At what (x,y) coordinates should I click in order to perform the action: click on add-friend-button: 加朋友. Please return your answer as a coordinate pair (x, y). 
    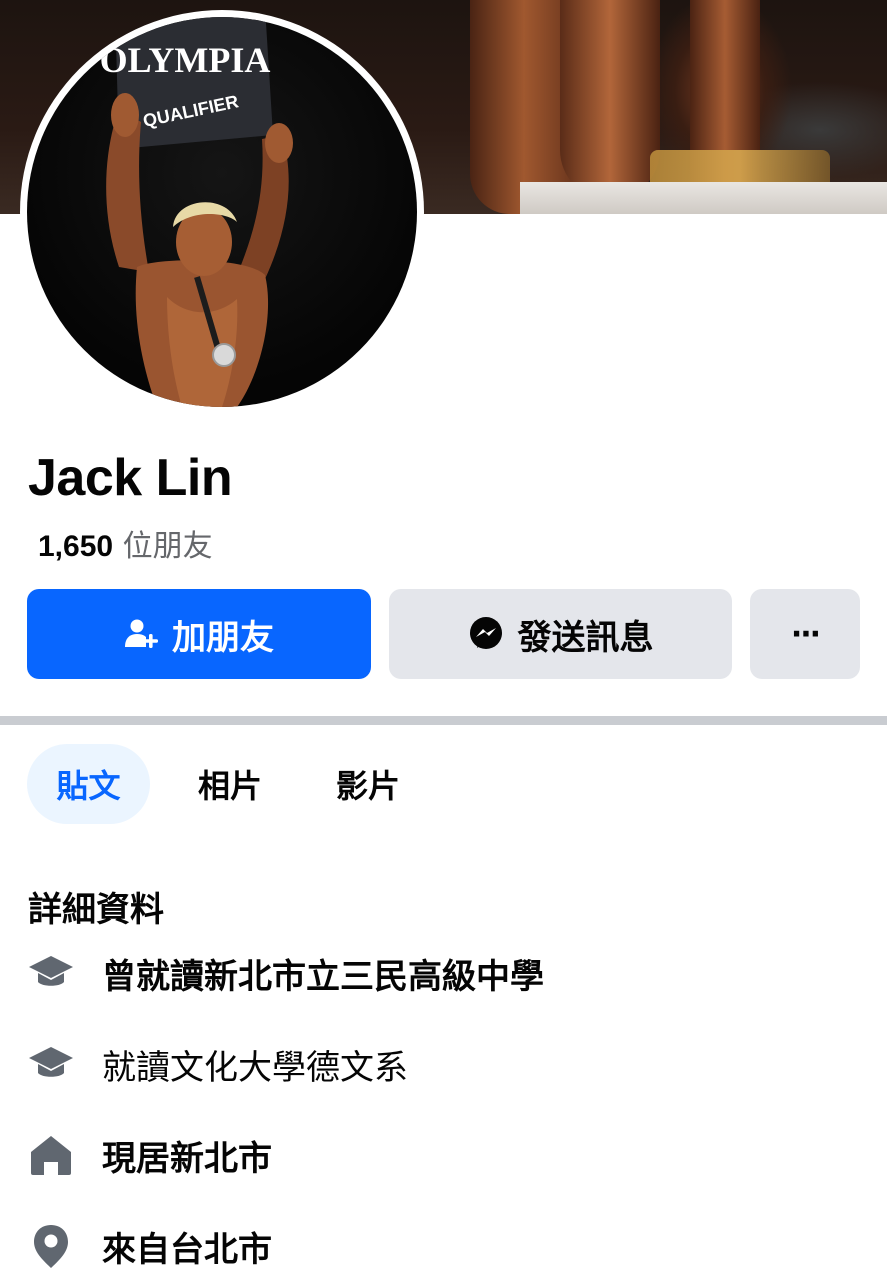
    Looking at the image, I should click on (199, 634).